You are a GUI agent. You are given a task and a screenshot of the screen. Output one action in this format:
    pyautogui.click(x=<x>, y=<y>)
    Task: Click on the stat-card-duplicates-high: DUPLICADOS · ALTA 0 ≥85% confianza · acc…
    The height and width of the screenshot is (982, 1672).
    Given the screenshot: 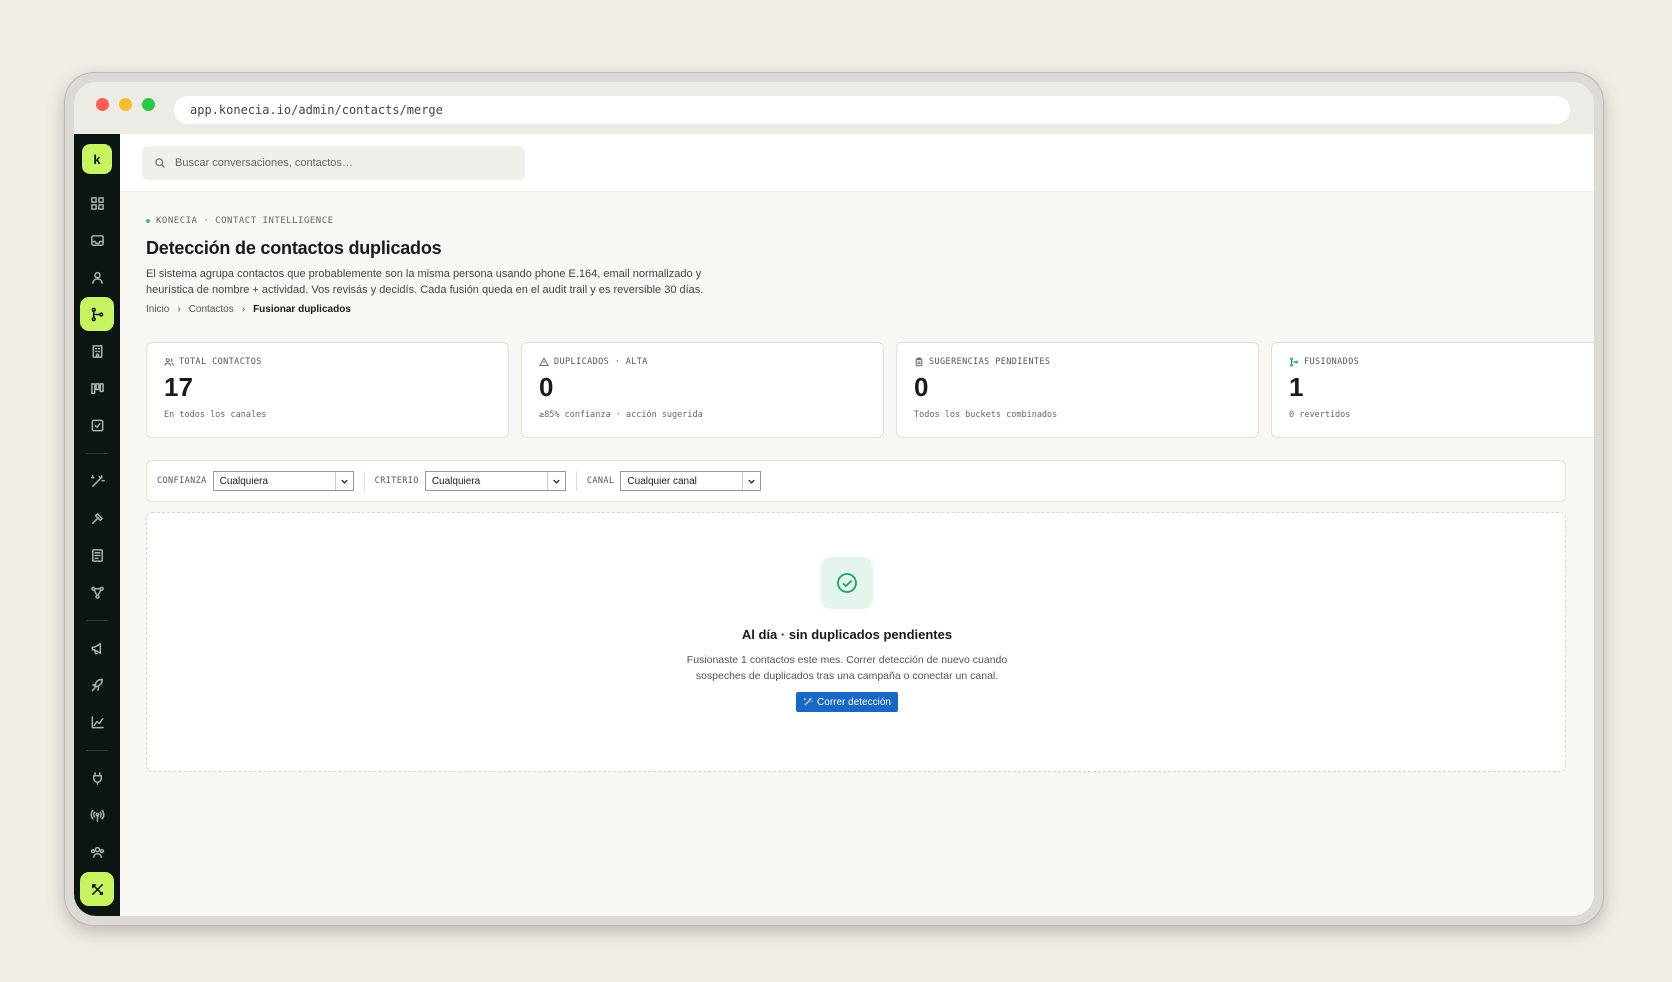 What is the action you would take?
    pyautogui.click(x=702, y=390)
    